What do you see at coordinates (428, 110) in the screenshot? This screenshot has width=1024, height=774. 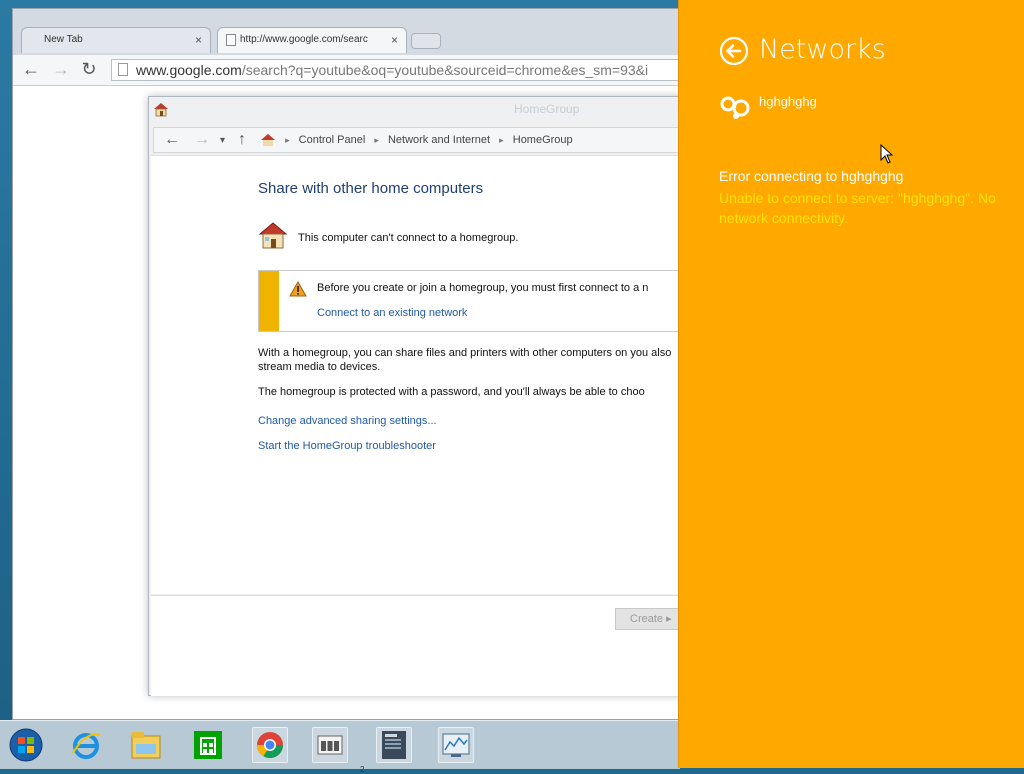 I see `window-titlebar: HomeGroup` at bounding box center [428, 110].